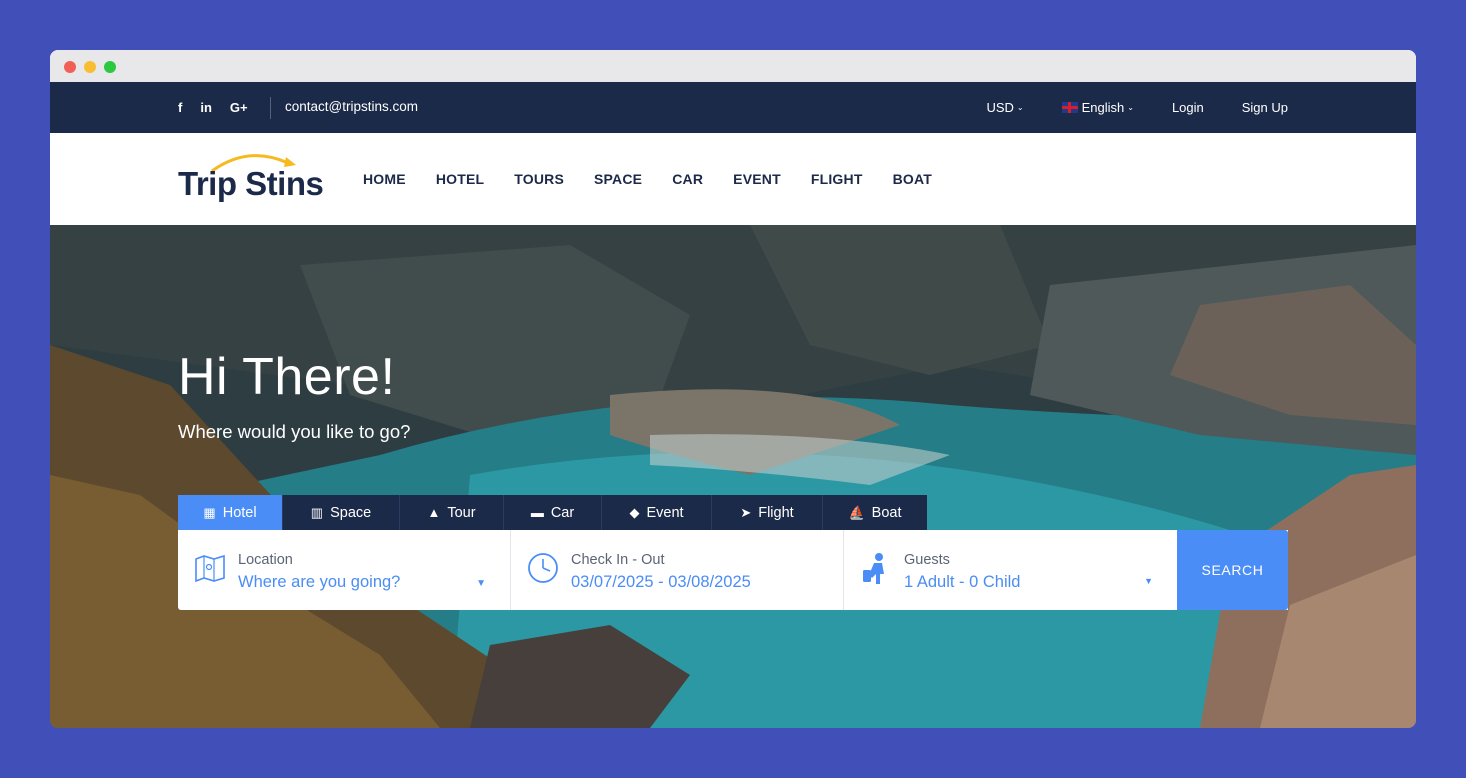 The width and height of the screenshot is (1466, 778). What do you see at coordinates (210, 568) in the screenshot?
I see `map-icon` at bounding box center [210, 568].